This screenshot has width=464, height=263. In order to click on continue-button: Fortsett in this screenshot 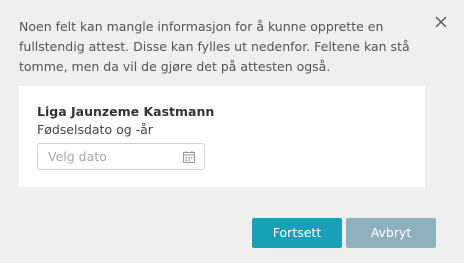, I will do `click(297, 233)`.